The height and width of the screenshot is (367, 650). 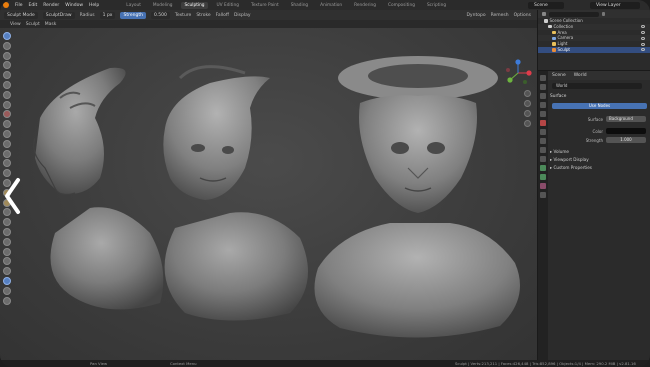 What do you see at coordinates (626, 131) in the screenshot?
I see `color-swatch` at bounding box center [626, 131].